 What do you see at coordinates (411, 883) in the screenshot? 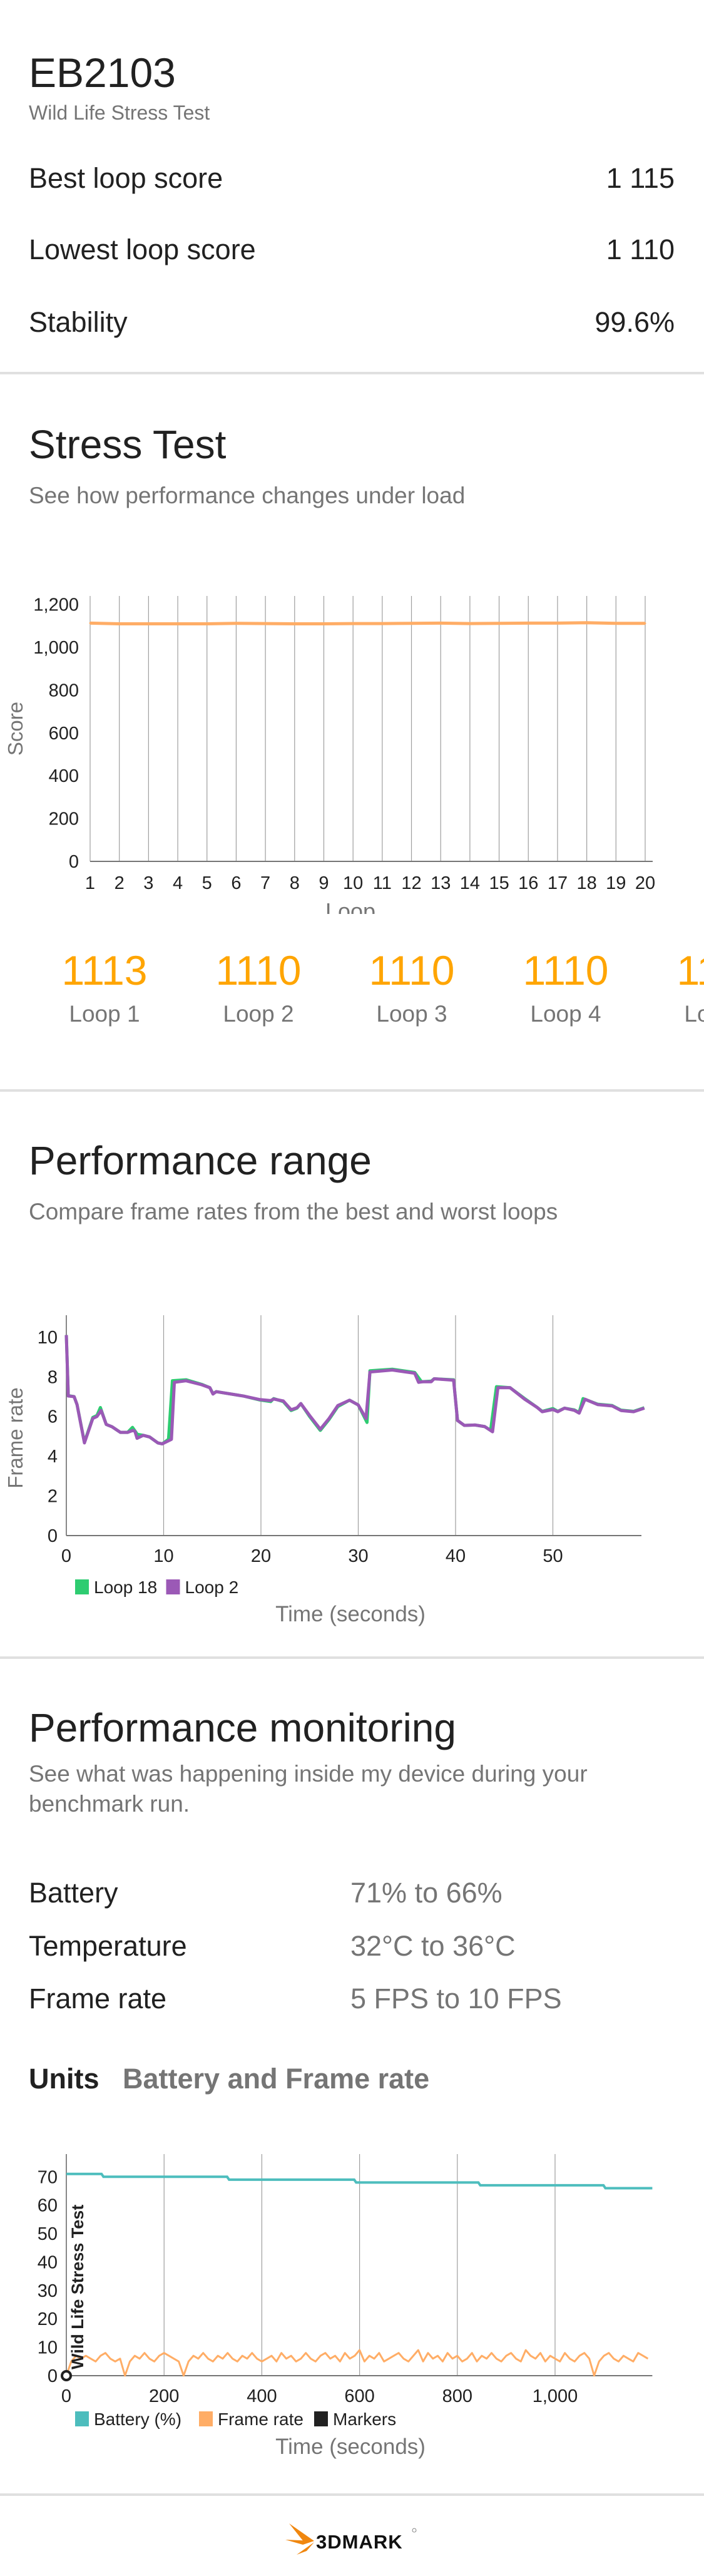
I see `x-tick-label: 12` at bounding box center [411, 883].